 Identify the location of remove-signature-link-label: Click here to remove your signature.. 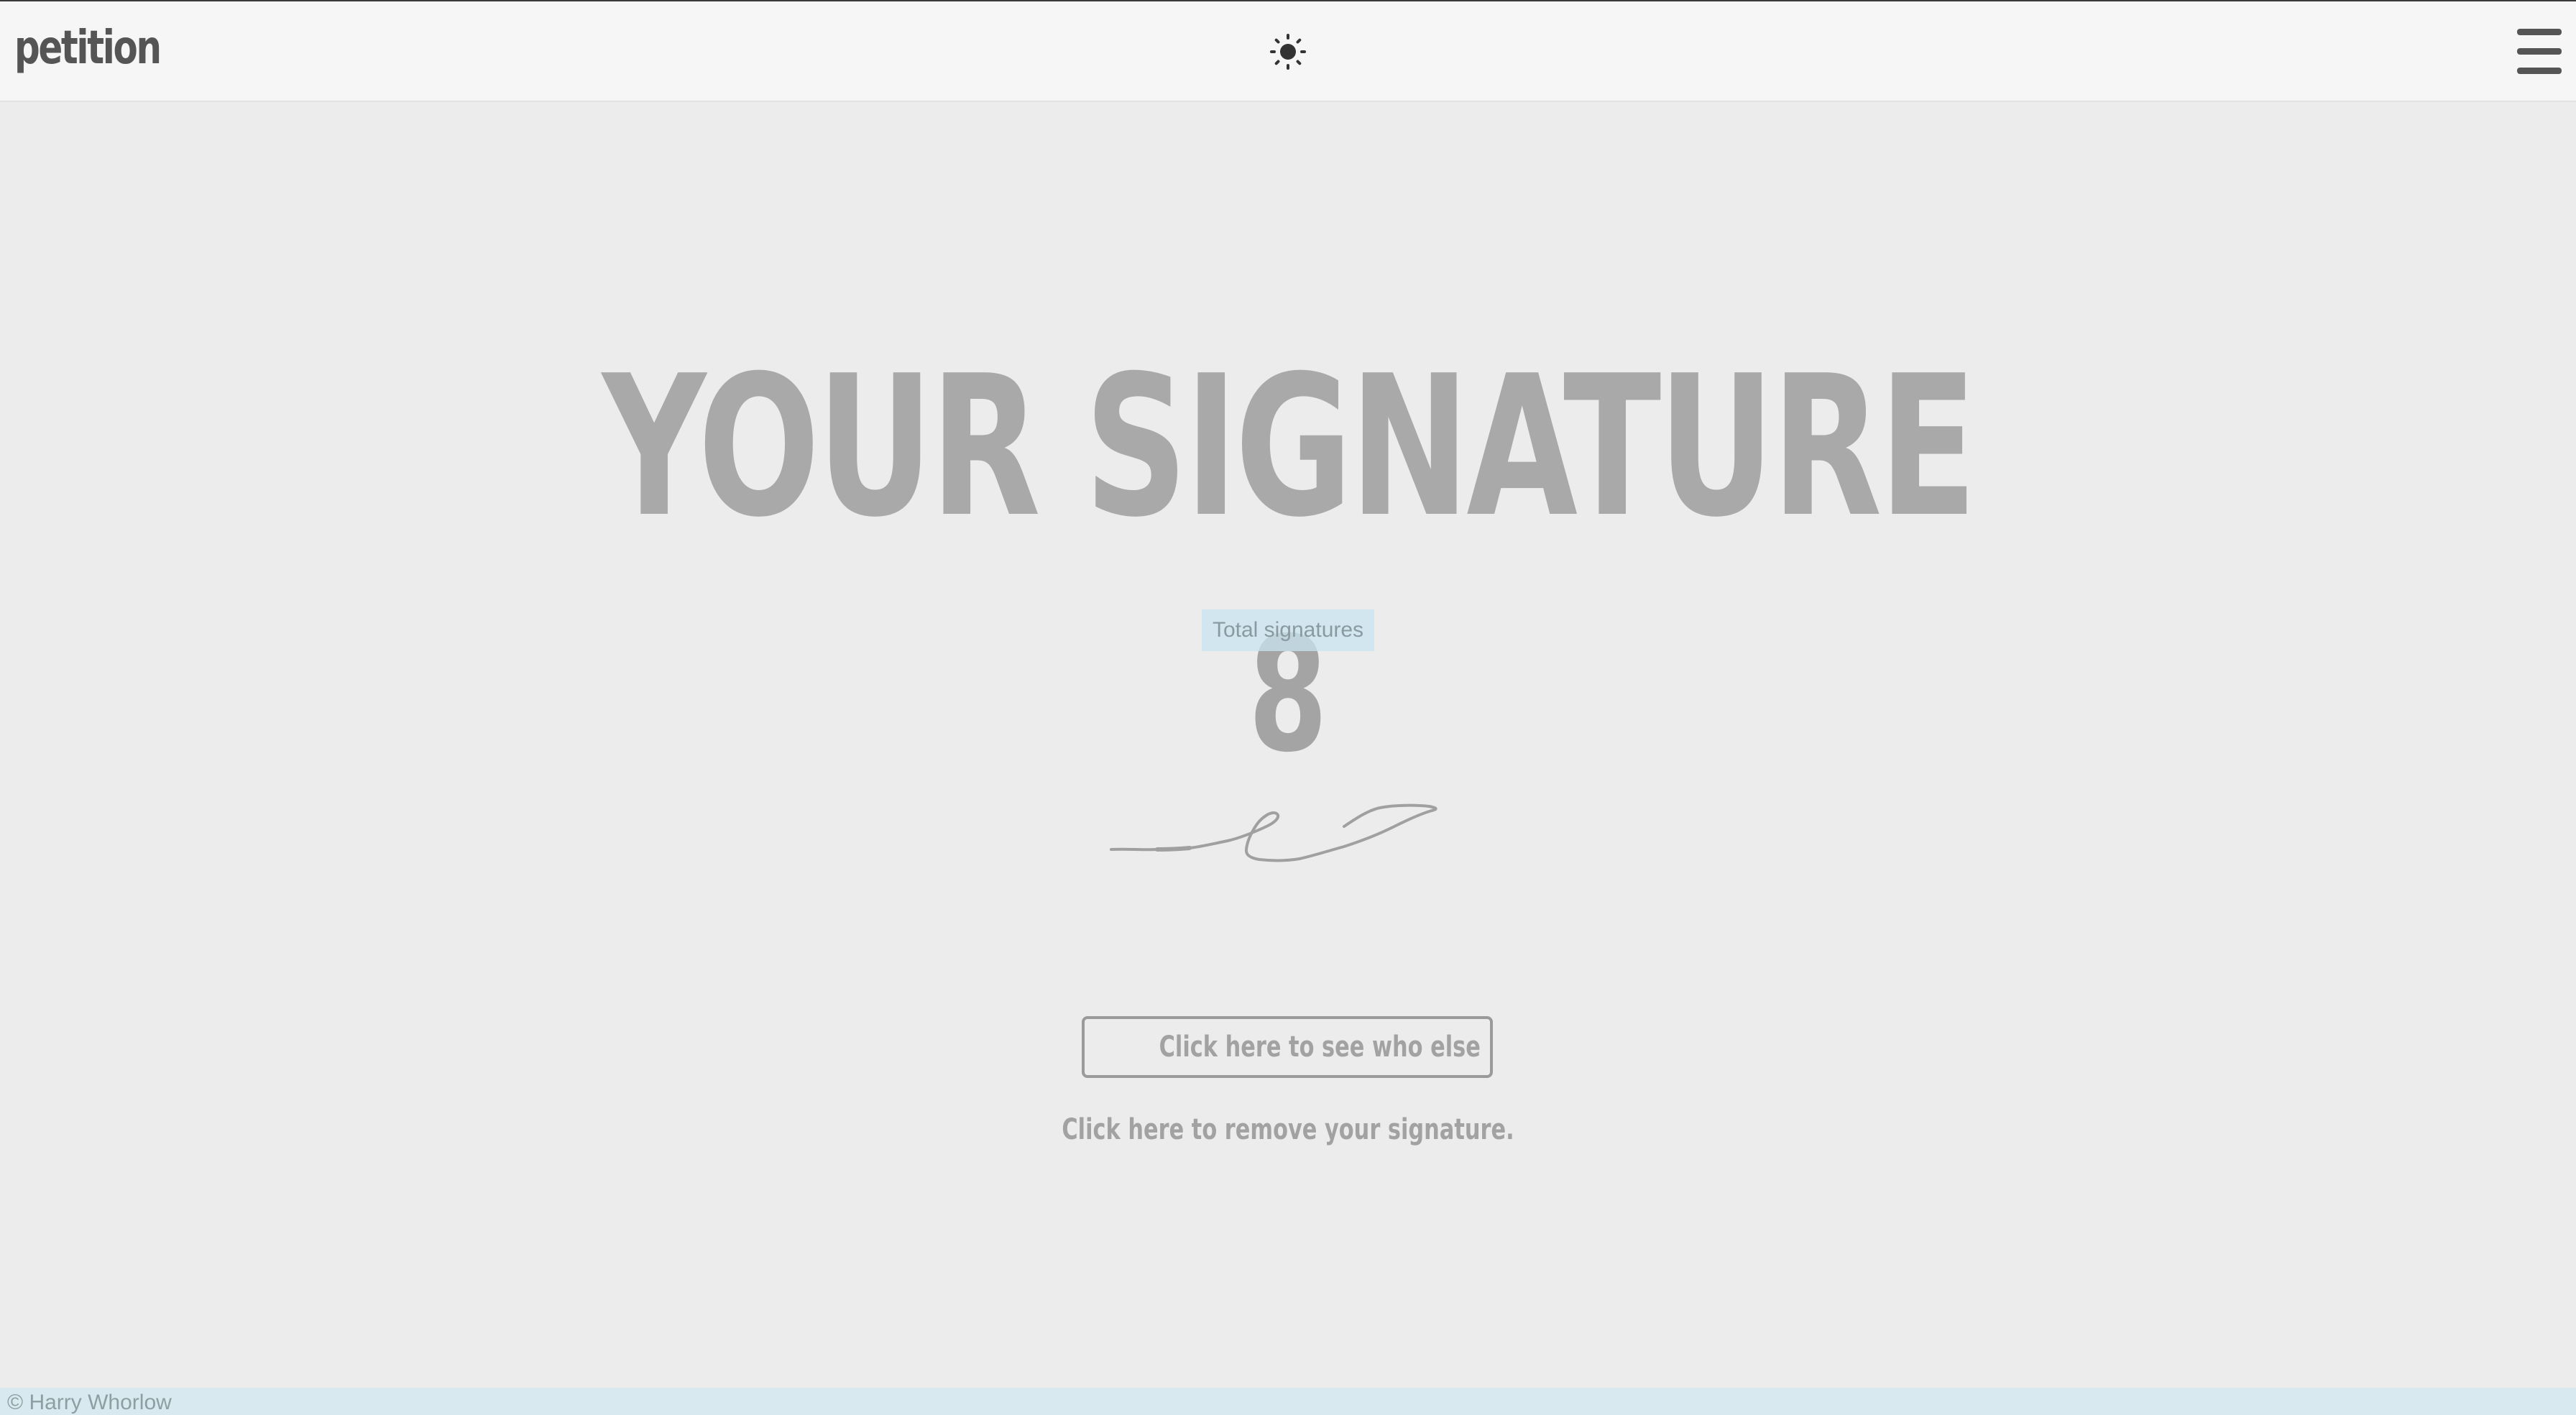
(1288, 1129).